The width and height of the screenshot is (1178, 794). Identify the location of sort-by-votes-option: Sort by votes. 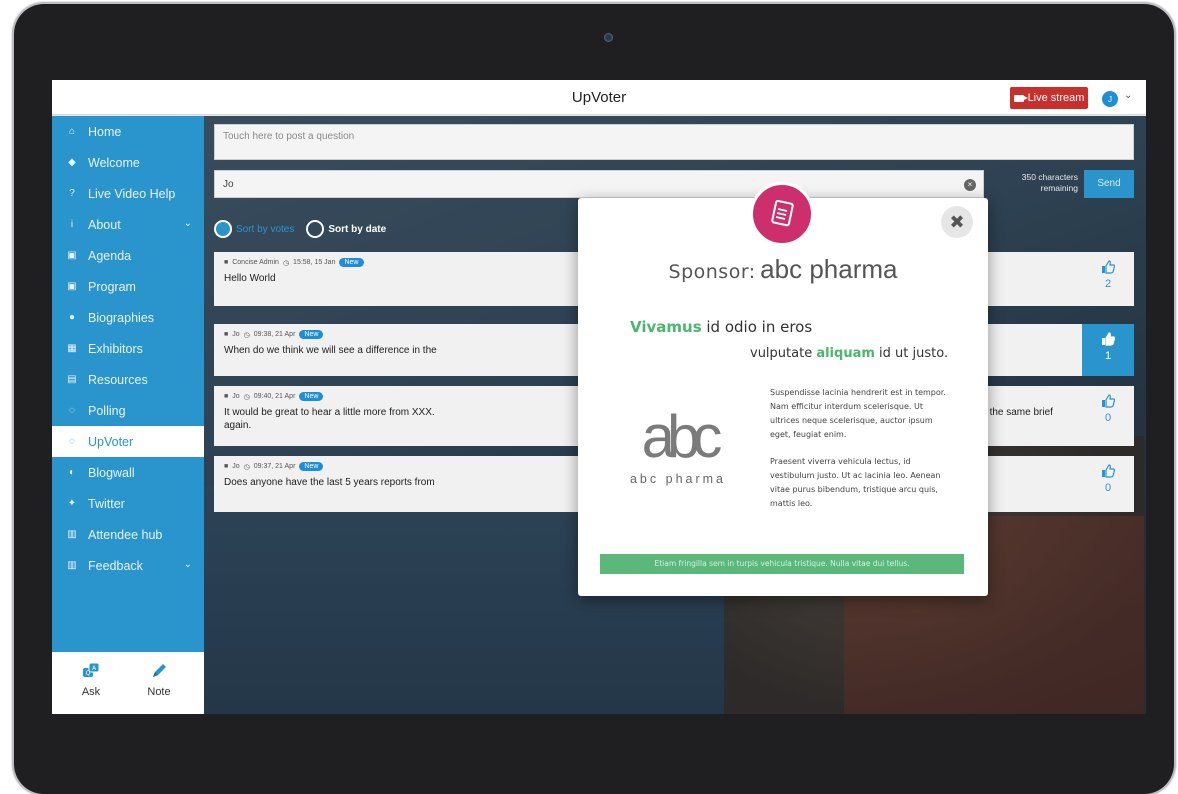
(254, 229).